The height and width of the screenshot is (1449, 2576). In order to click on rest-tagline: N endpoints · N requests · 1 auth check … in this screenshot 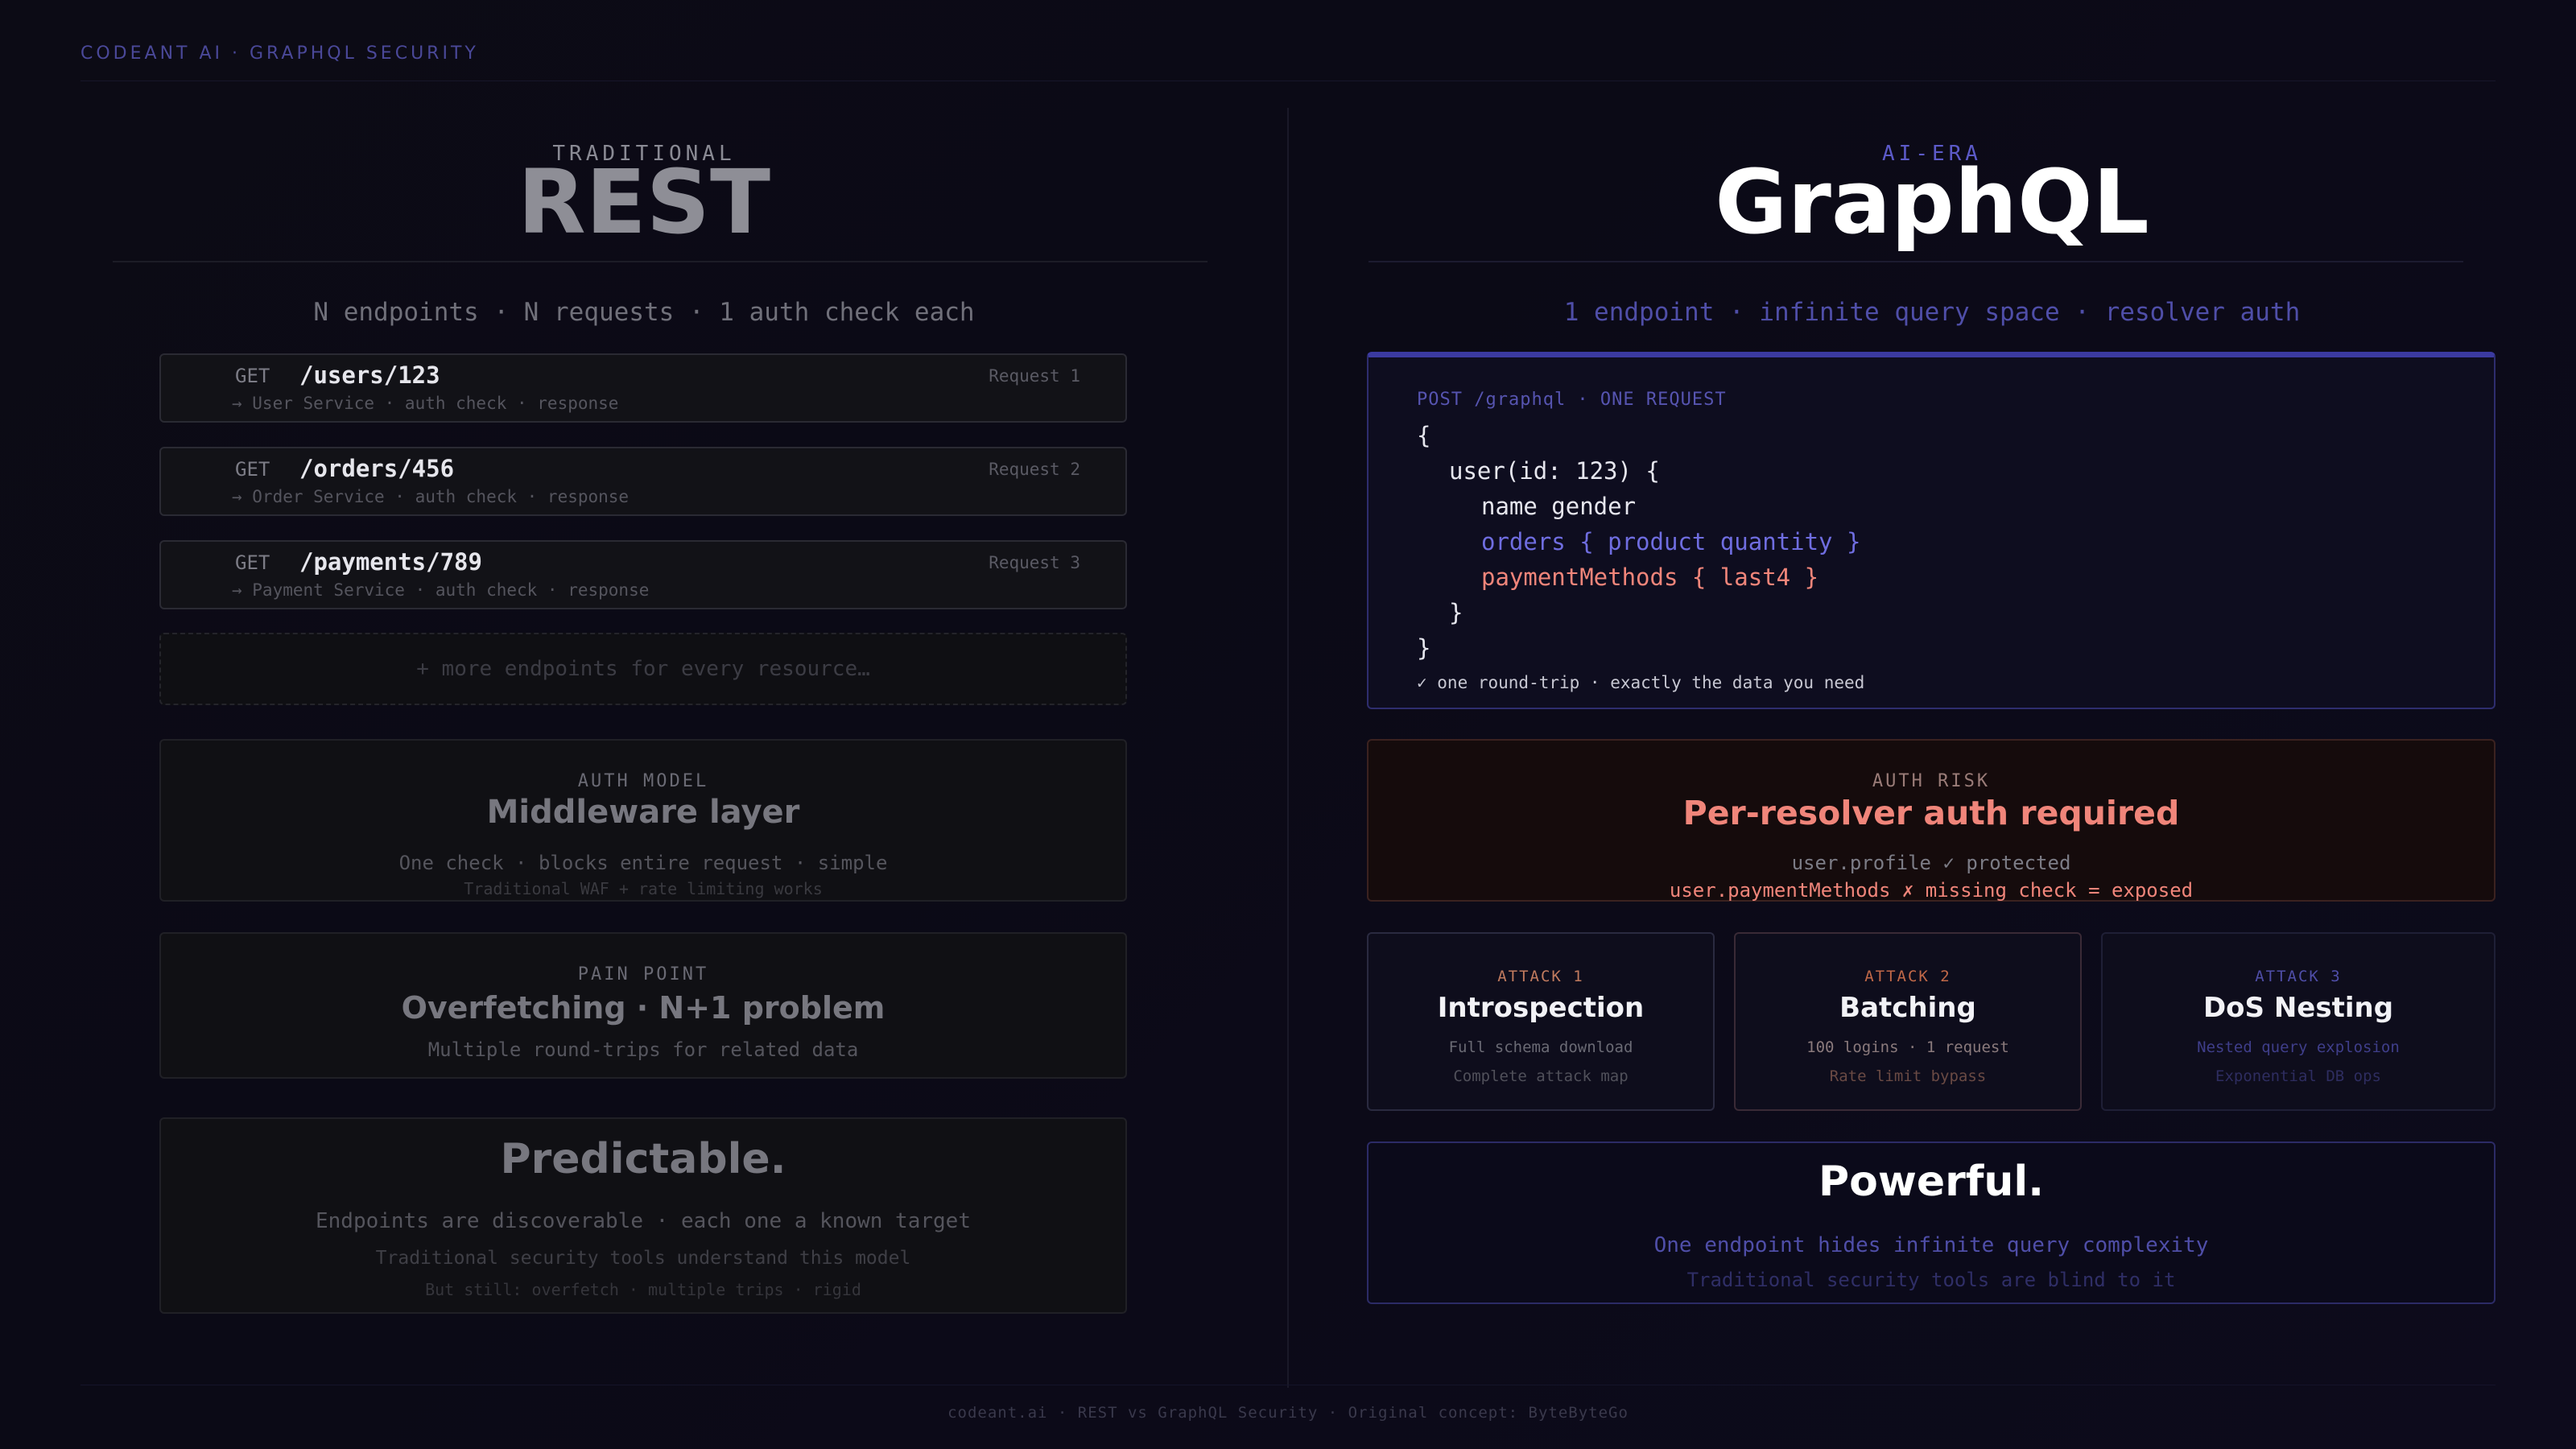, I will do `click(644, 312)`.